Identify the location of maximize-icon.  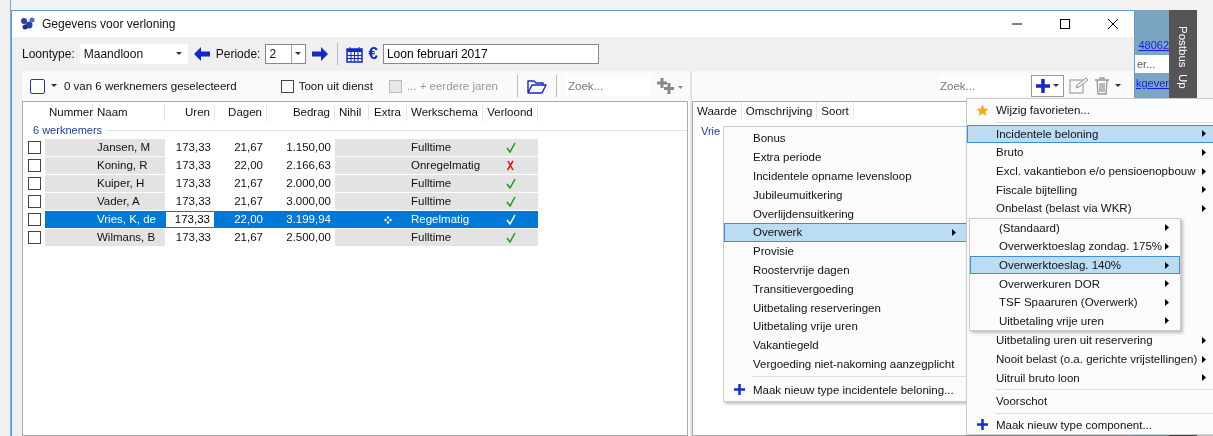
(1065, 24).